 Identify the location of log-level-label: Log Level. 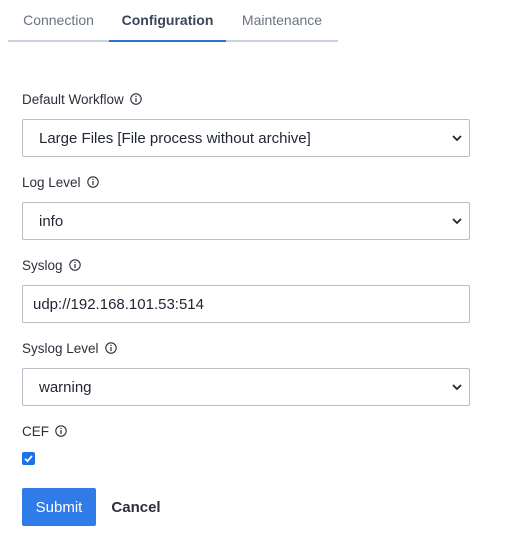
(60, 182).